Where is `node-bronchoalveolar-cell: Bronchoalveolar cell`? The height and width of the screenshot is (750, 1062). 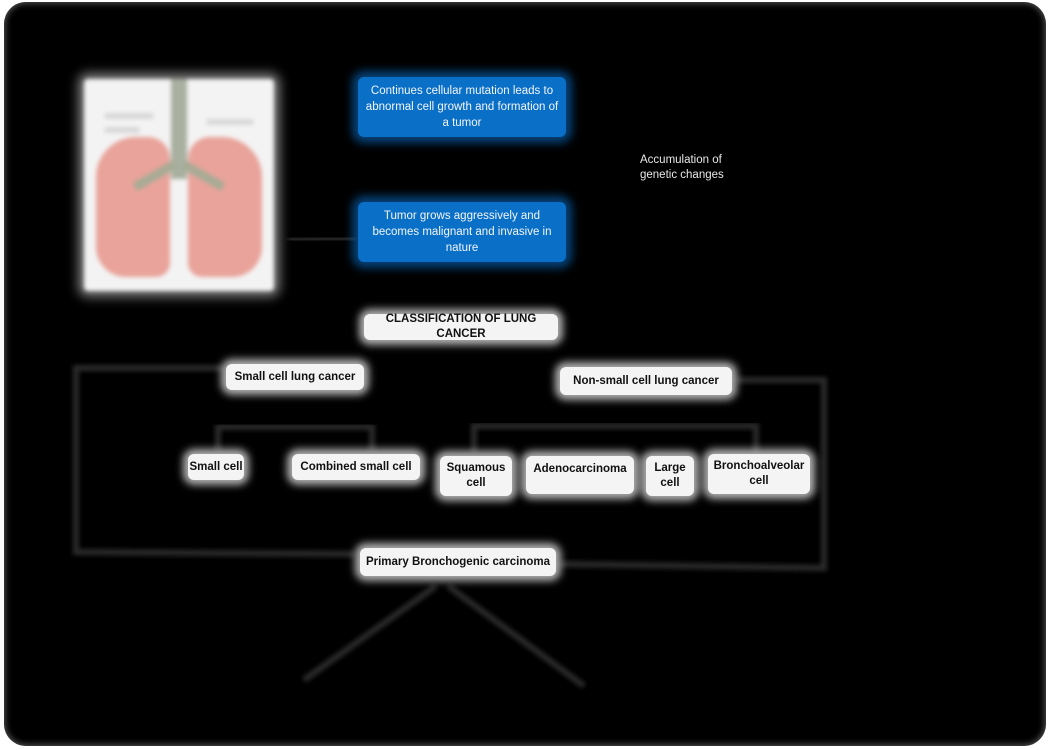 node-bronchoalveolar-cell: Bronchoalveolar cell is located at coordinates (759, 474).